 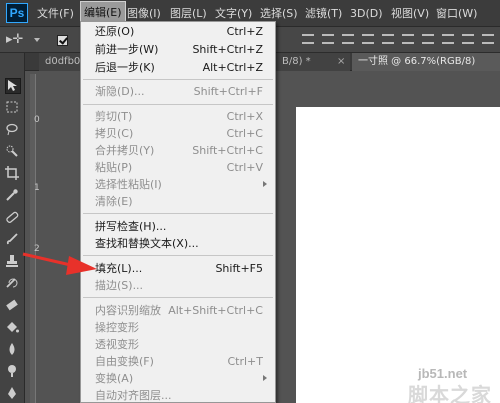 I want to click on menu-item-copy: 拷贝(C) Ctrl+C, so click(x=178, y=133).